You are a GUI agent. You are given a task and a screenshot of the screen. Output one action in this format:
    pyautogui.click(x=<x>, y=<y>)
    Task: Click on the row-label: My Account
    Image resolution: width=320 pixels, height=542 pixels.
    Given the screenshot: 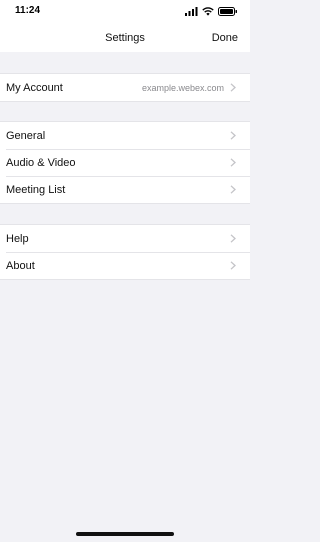 What is the action you would take?
    pyautogui.click(x=34, y=87)
    